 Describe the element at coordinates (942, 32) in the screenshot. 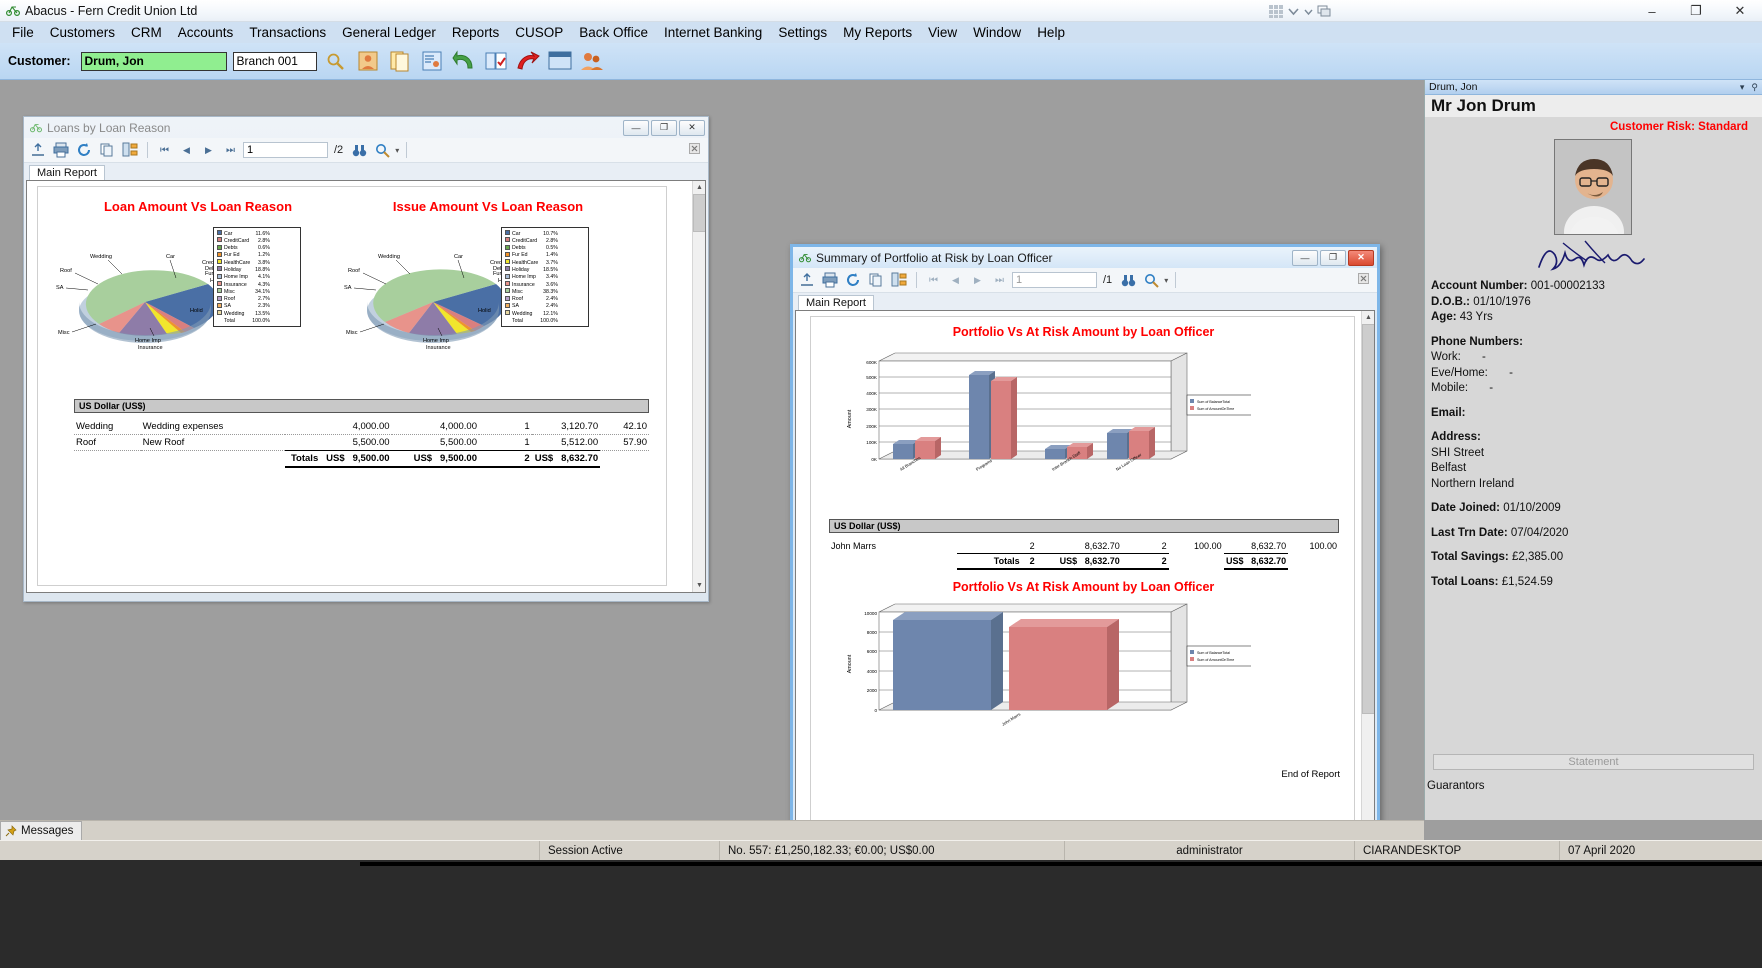

I see `menu-item-view: View` at that location.